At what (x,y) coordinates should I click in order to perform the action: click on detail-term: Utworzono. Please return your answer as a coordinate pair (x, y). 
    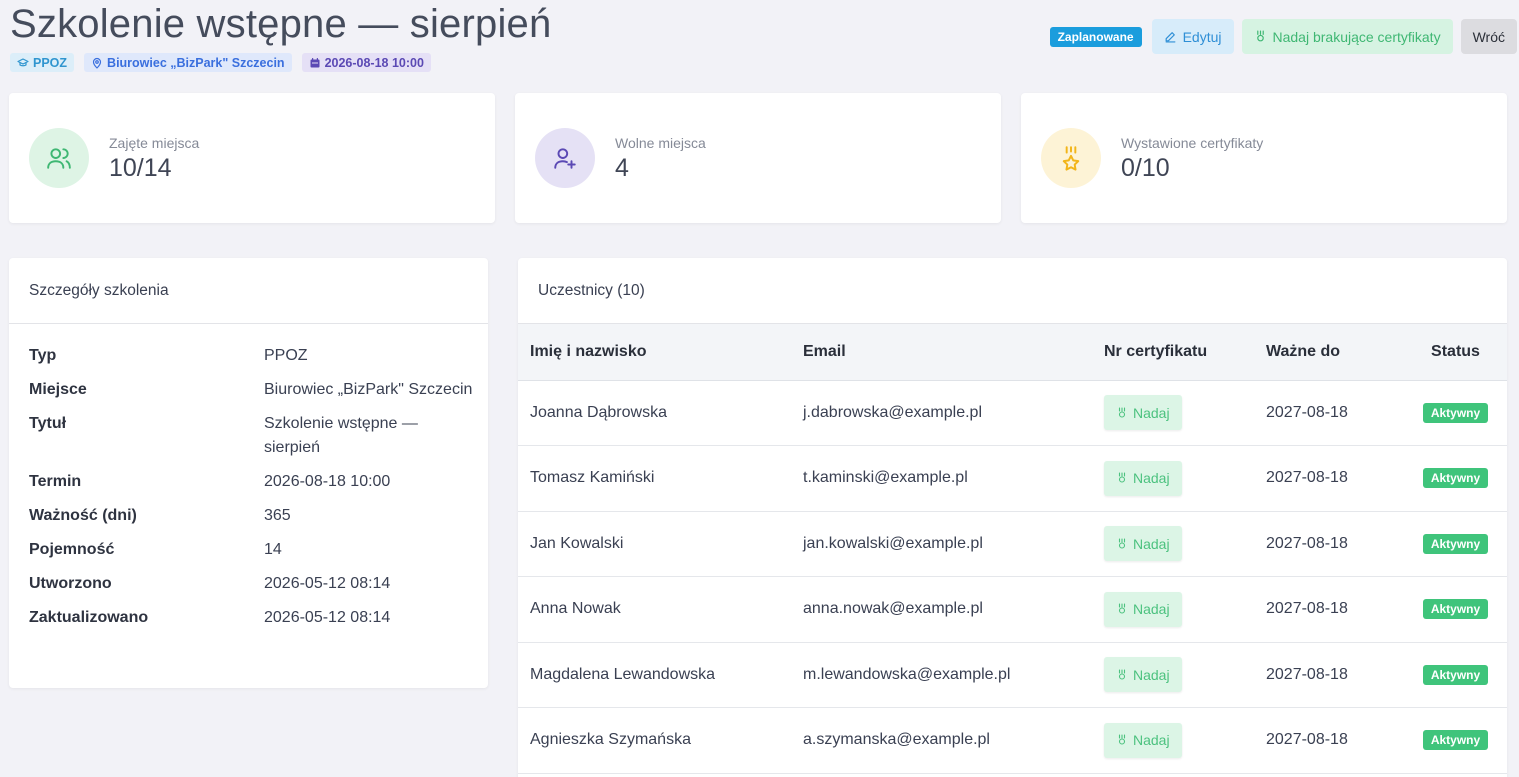
    Looking at the image, I should click on (70, 583).